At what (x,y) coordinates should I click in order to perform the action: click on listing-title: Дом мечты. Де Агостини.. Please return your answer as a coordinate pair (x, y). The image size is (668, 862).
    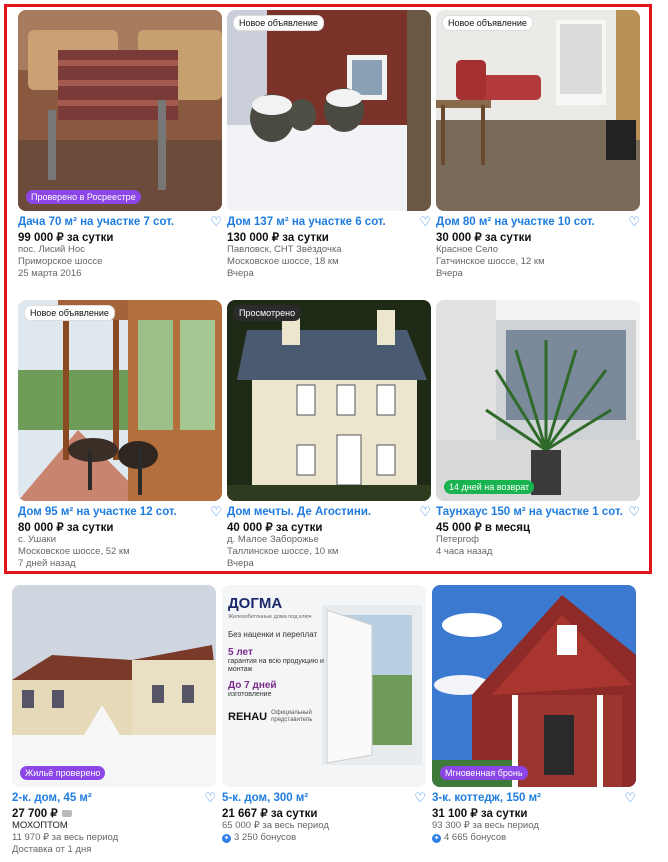
    Looking at the image, I should click on (299, 512).